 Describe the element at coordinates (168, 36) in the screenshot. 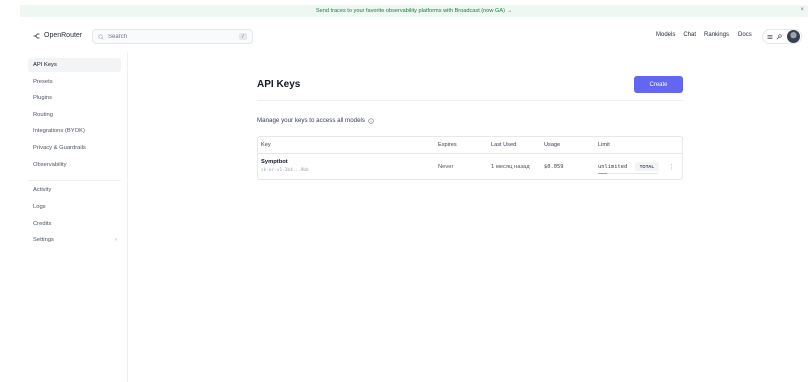

I see `search-input` at that location.